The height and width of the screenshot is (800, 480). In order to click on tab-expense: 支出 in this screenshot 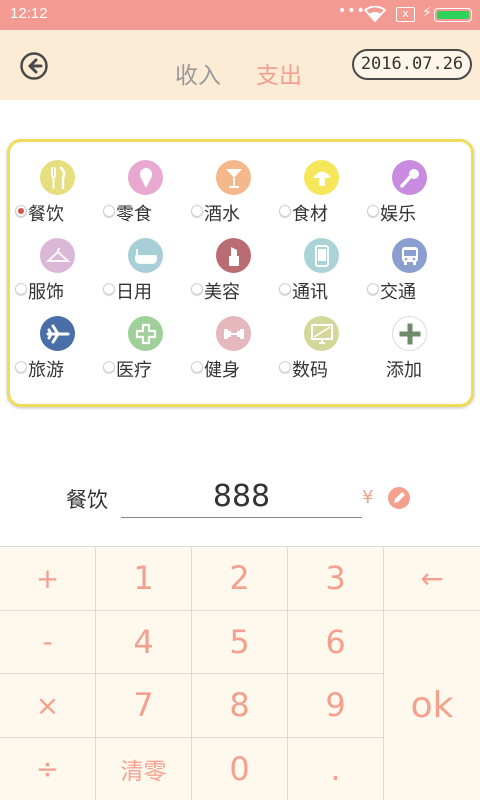, I will do `click(279, 73)`.